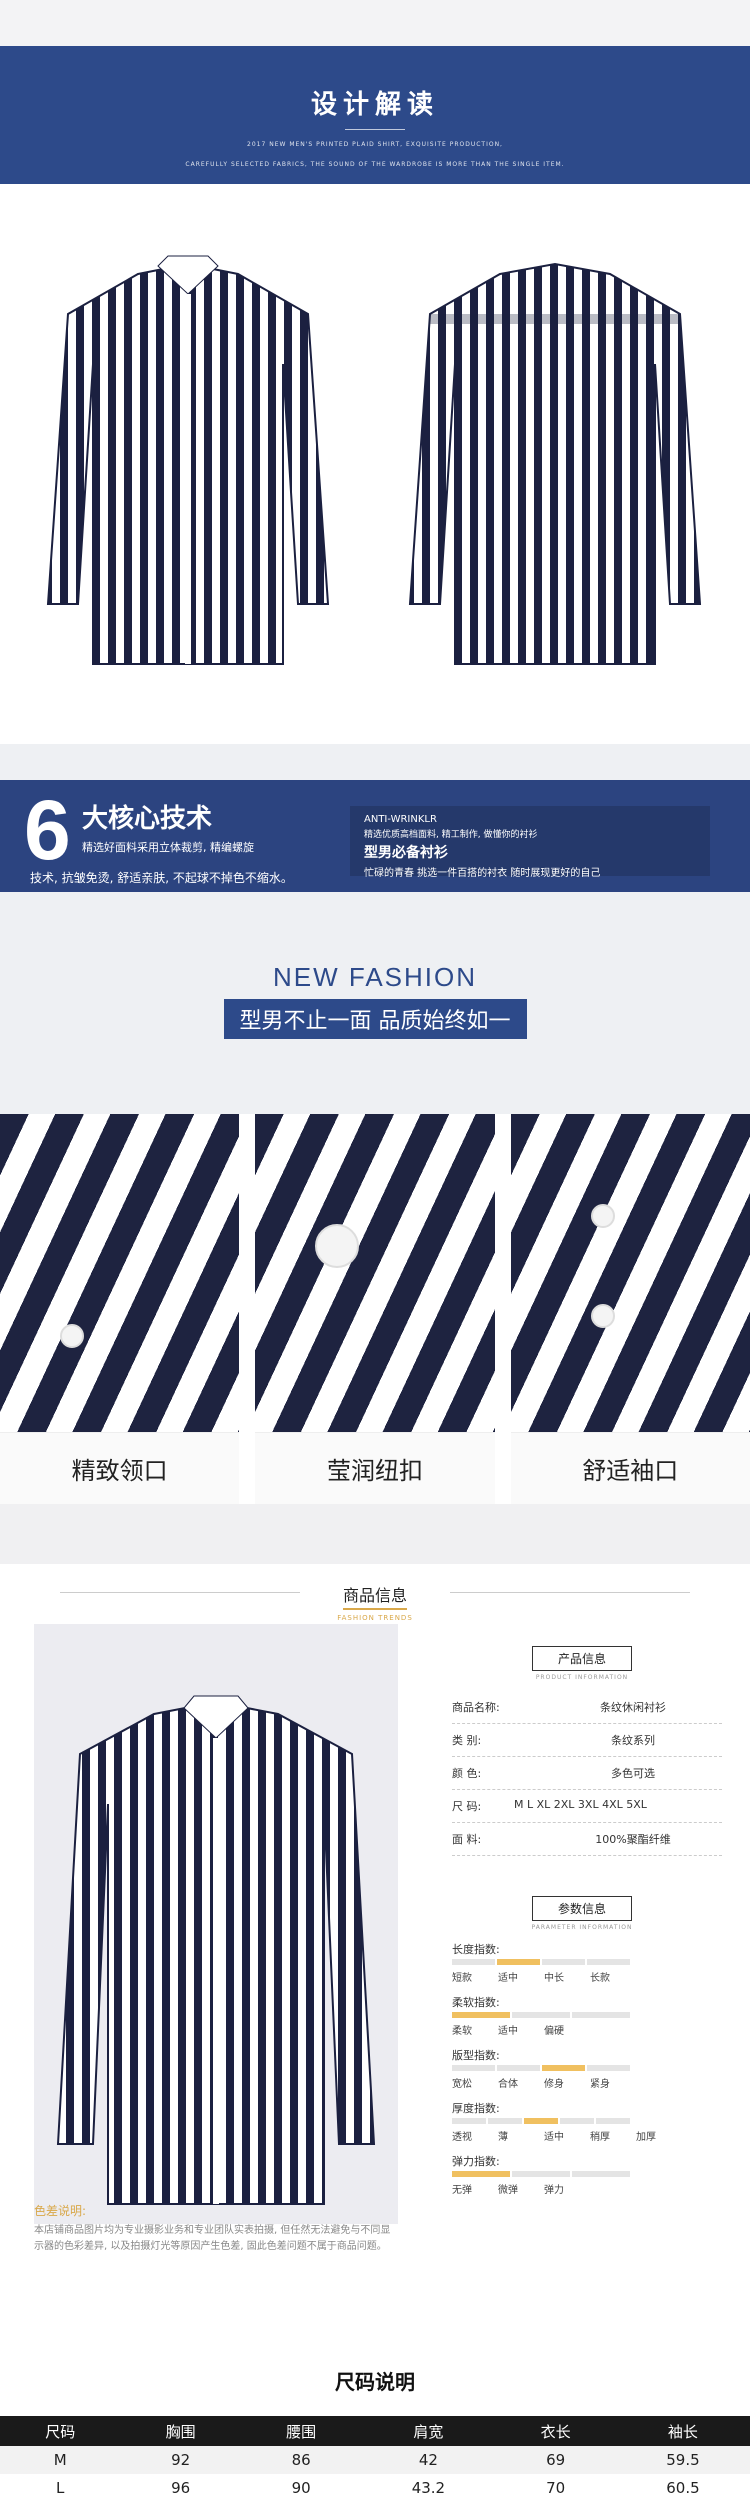  I want to click on header-line-left, so click(180, 1592).